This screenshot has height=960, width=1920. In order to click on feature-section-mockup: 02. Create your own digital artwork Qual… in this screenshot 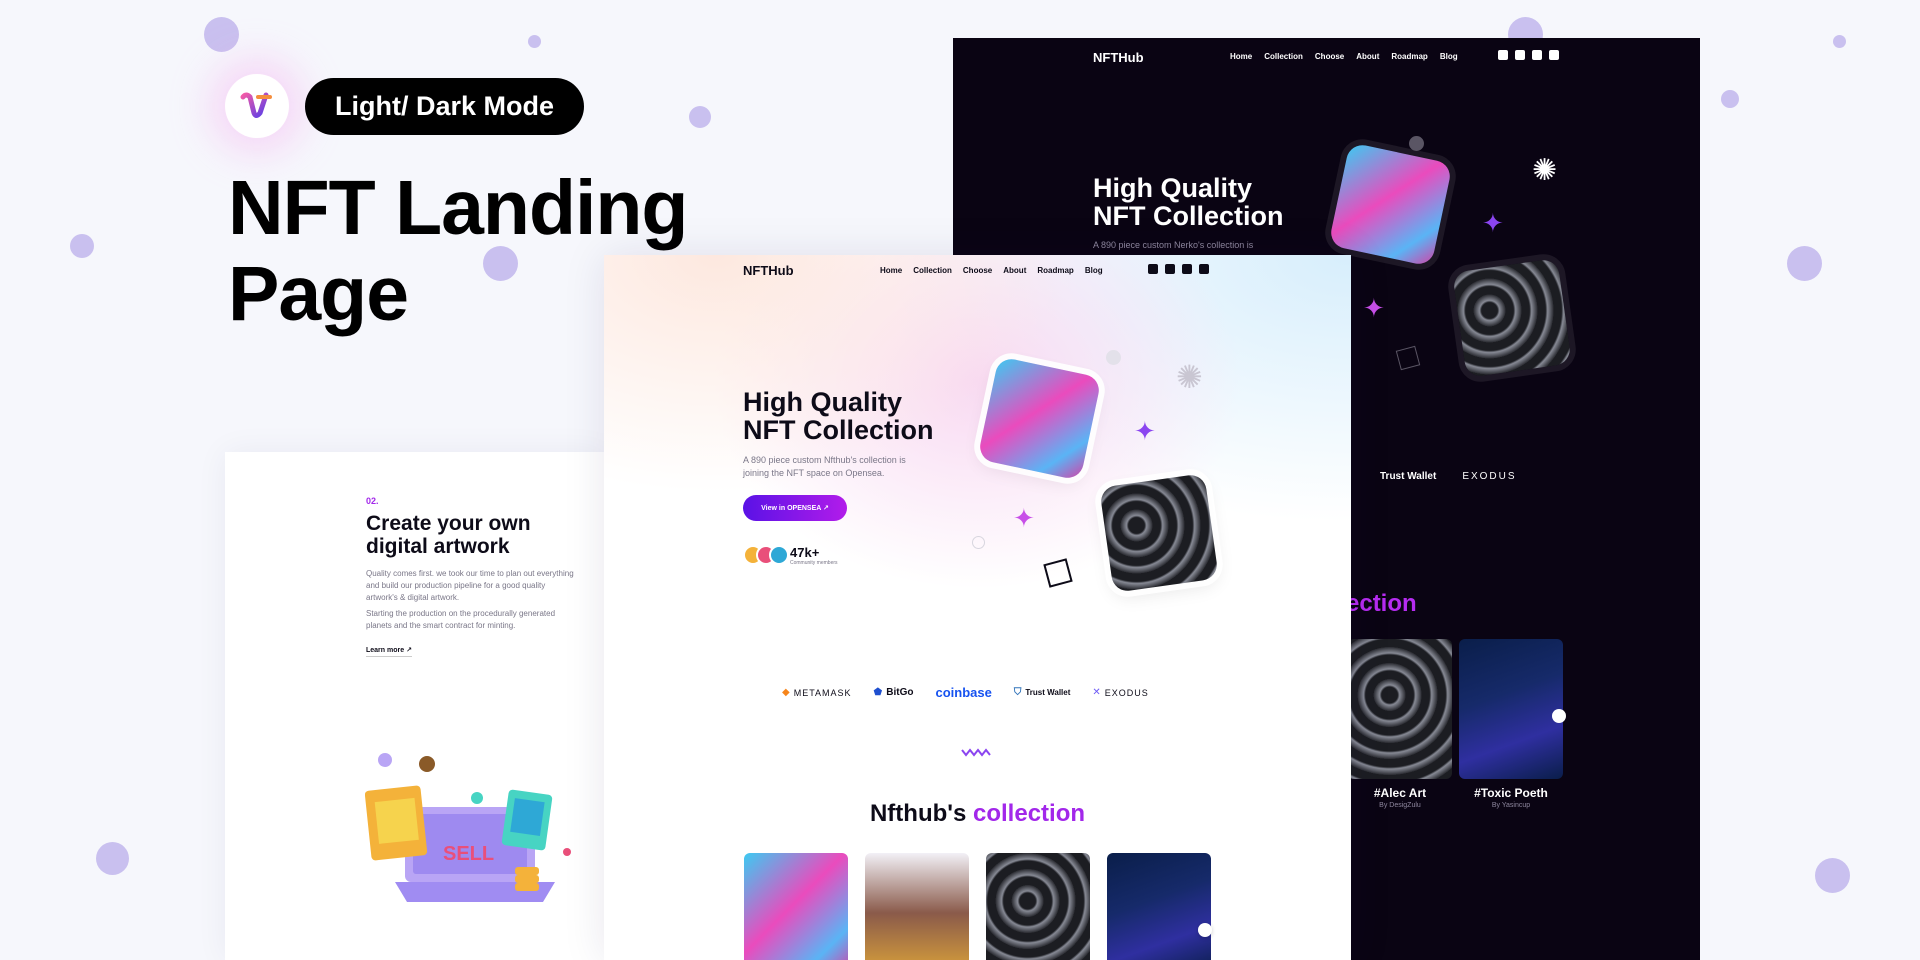, I will do `click(415, 706)`.